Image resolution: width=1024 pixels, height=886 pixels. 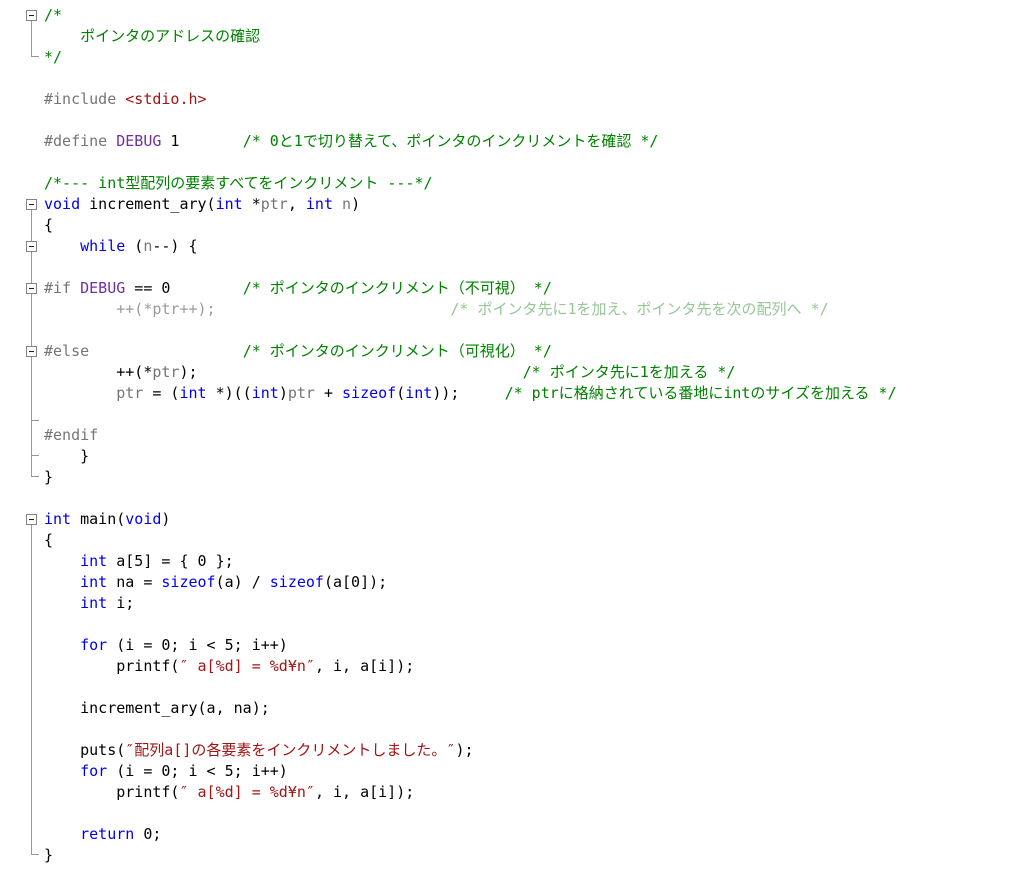 I want to click on code-token: ));, so click(x=468, y=393).